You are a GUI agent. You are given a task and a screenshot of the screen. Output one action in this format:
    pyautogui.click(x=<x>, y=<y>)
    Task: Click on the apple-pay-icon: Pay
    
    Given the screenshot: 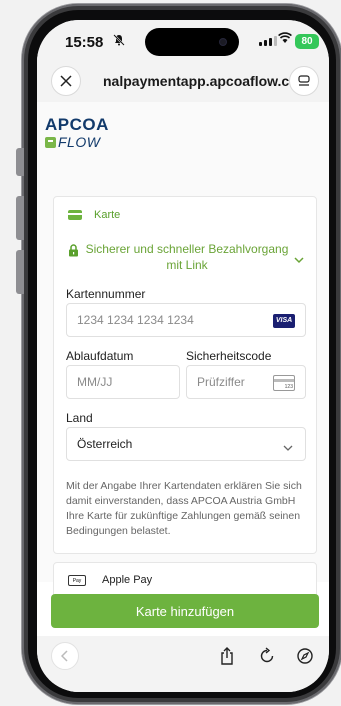 What is the action you would take?
    pyautogui.click(x=77, y=580)
    